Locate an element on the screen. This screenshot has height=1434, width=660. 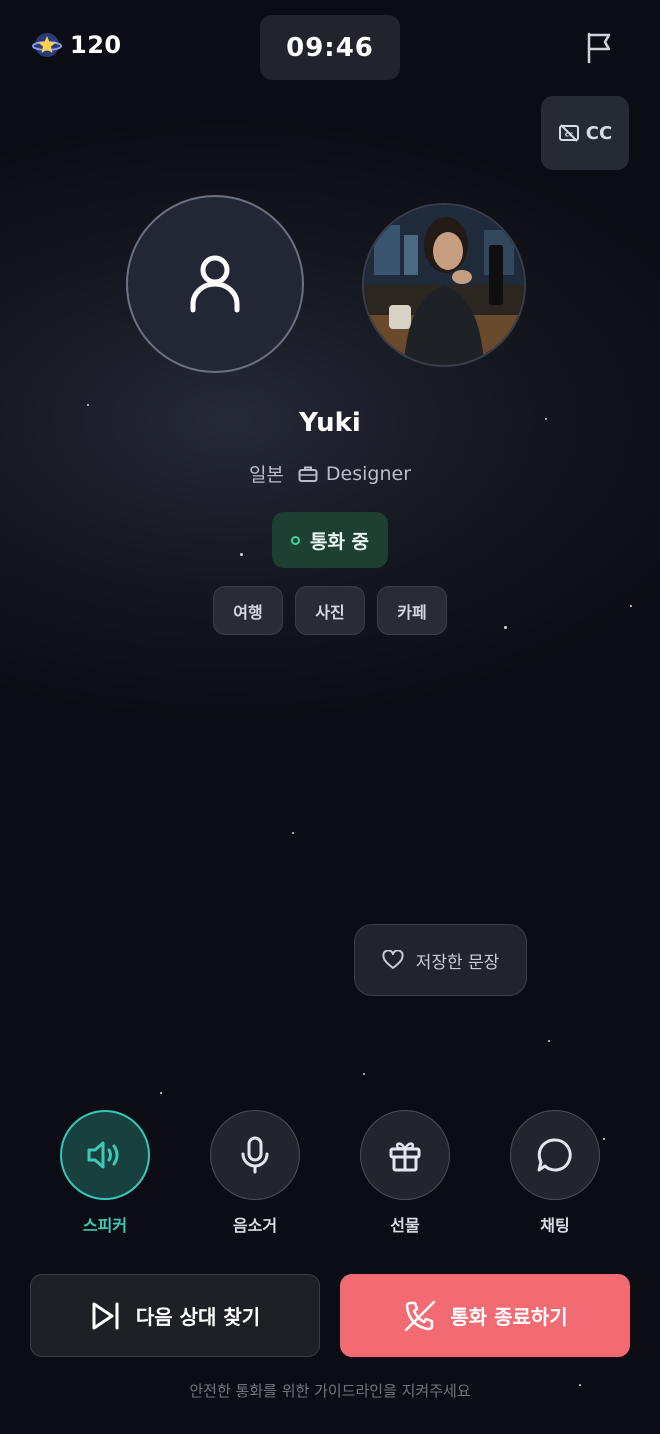
call-status-badge: 통화 중 is located at coordinates (330, 540).